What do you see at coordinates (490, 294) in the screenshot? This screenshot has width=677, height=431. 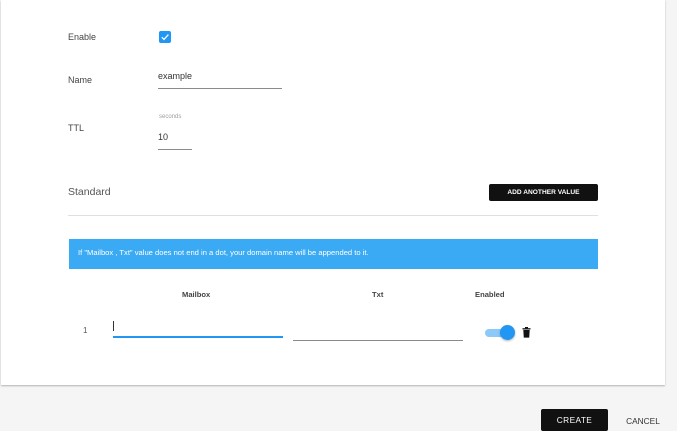 I see `column-header-enabled: Enabled` at bounding box center [490, 294].